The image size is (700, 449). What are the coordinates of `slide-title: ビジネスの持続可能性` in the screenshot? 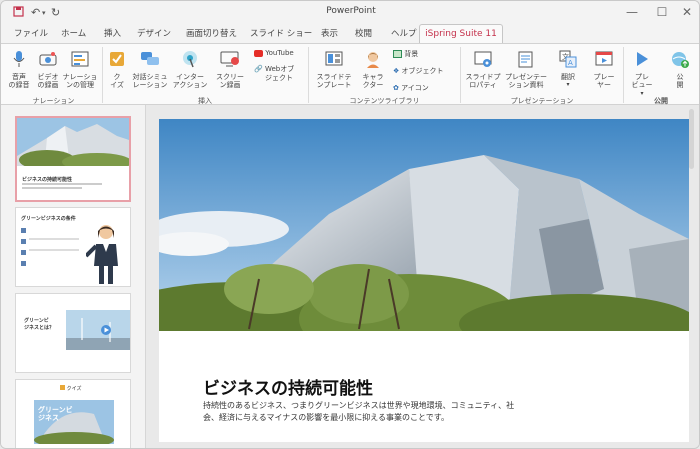 It's located at (288, 386).